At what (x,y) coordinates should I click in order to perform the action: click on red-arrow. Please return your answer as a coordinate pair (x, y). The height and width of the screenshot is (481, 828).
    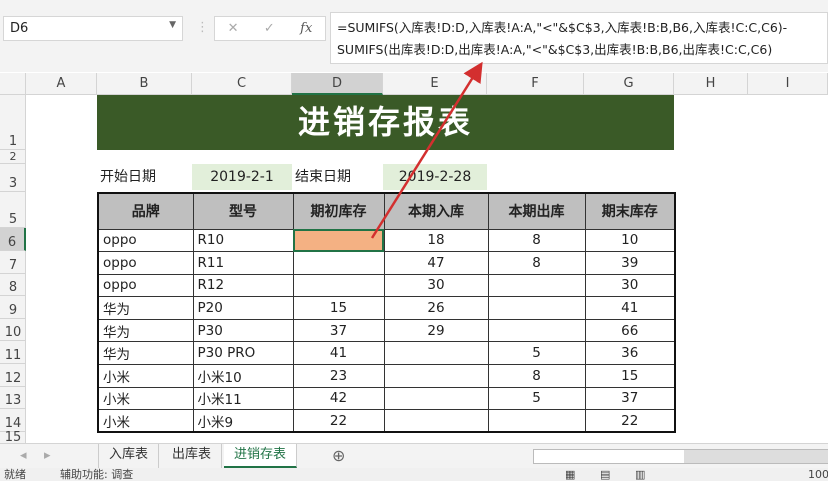
    Looking at the image, I should click on (426, 150).